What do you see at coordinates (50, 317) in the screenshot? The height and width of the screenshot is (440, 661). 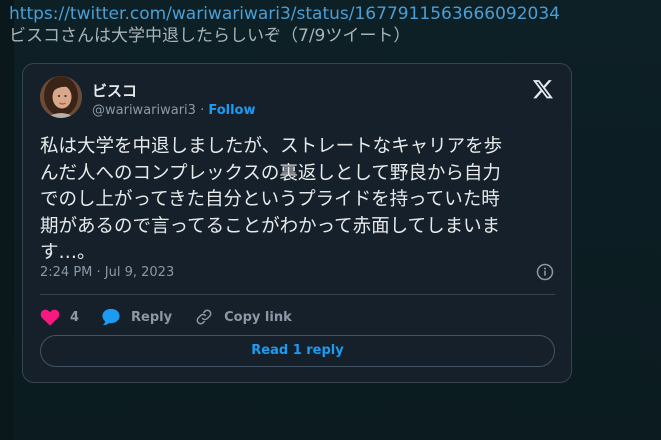 I see `heart-icon` at bounding box center [50, 317].